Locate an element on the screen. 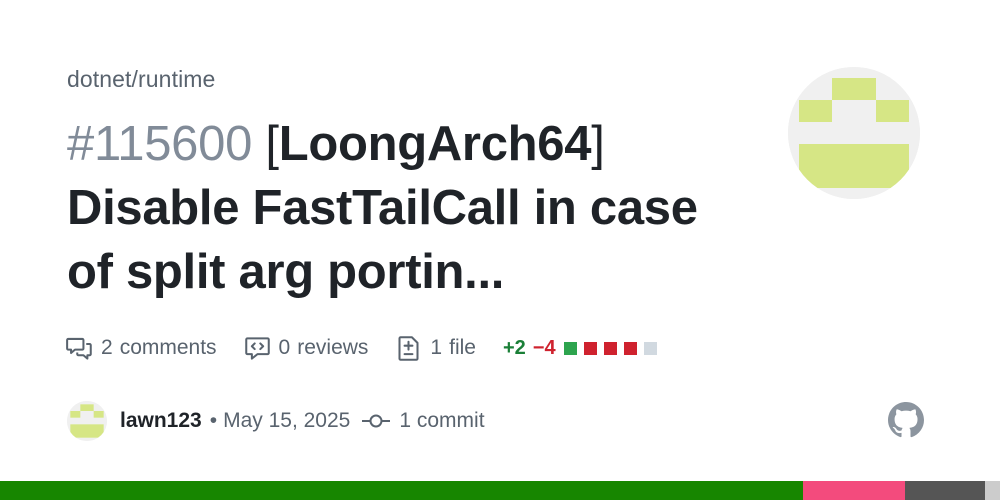  diff-stat: +2 −4 is located at coordinates (583, 348).